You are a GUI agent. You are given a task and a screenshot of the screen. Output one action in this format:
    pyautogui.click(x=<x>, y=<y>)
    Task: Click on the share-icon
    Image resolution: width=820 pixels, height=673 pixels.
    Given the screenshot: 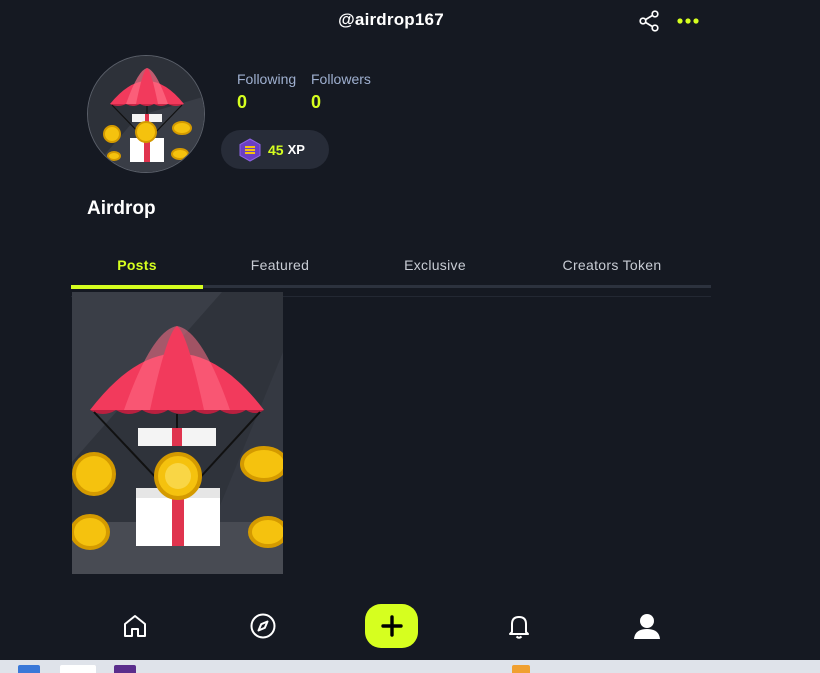 What is the action you would take?
    pyautogui.click(x=649, y=21)
    